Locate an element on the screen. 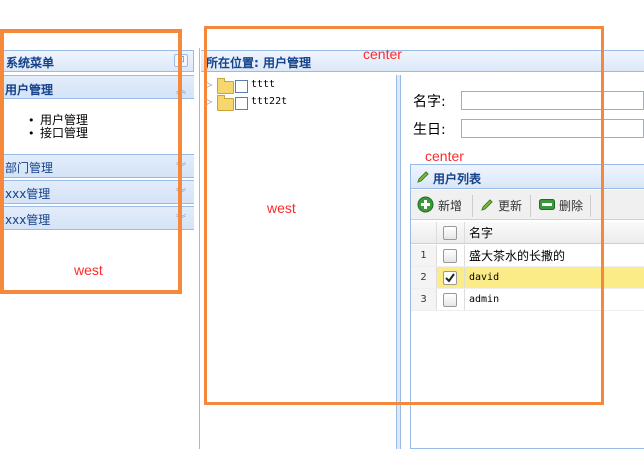 This screenshot has width=644, height=449. annotation-label-west: west is located at coordinates (88, 270).